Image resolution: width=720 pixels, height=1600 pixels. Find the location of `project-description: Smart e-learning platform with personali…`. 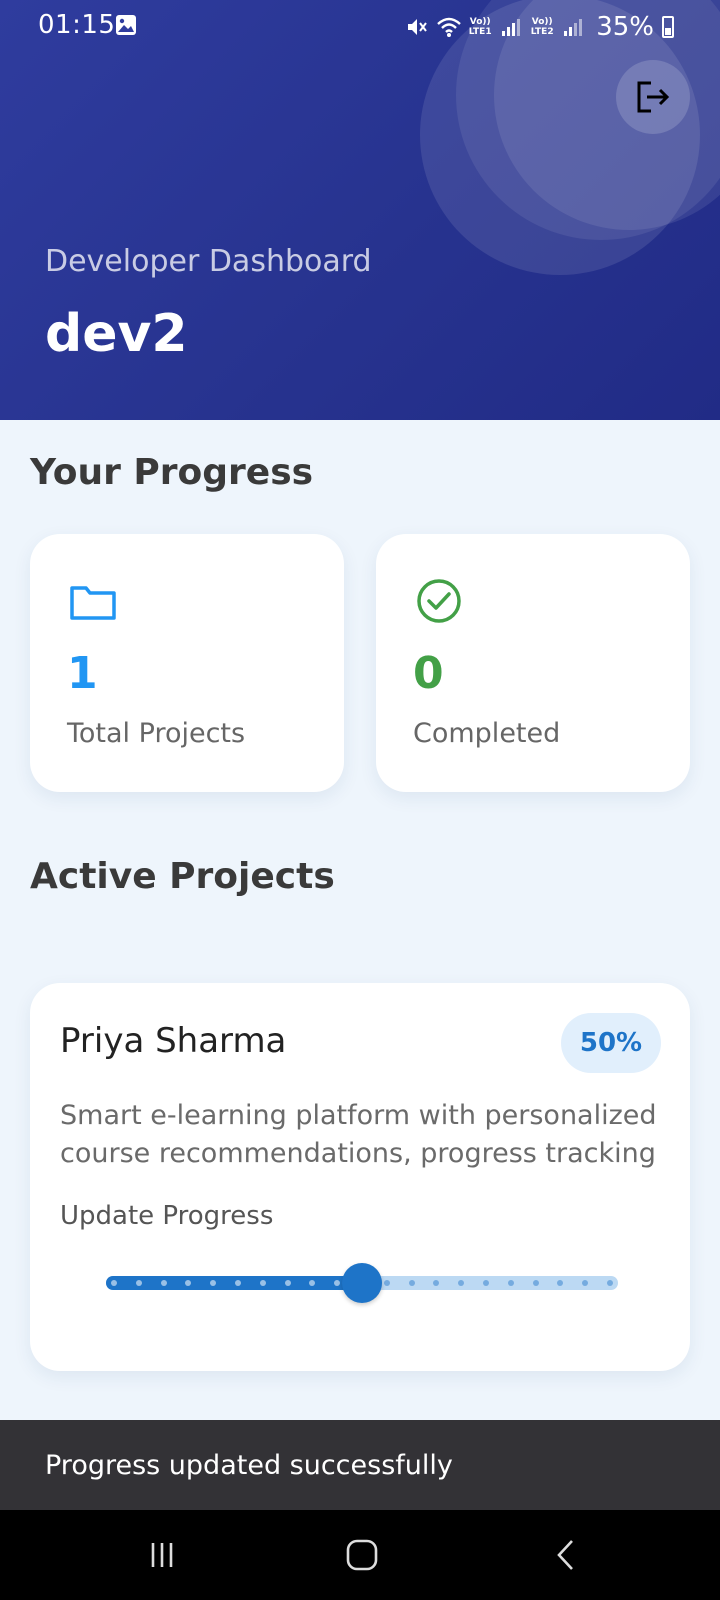

project-description: Smart e-learning platform with personali… is located at coordinates (358, 1134).